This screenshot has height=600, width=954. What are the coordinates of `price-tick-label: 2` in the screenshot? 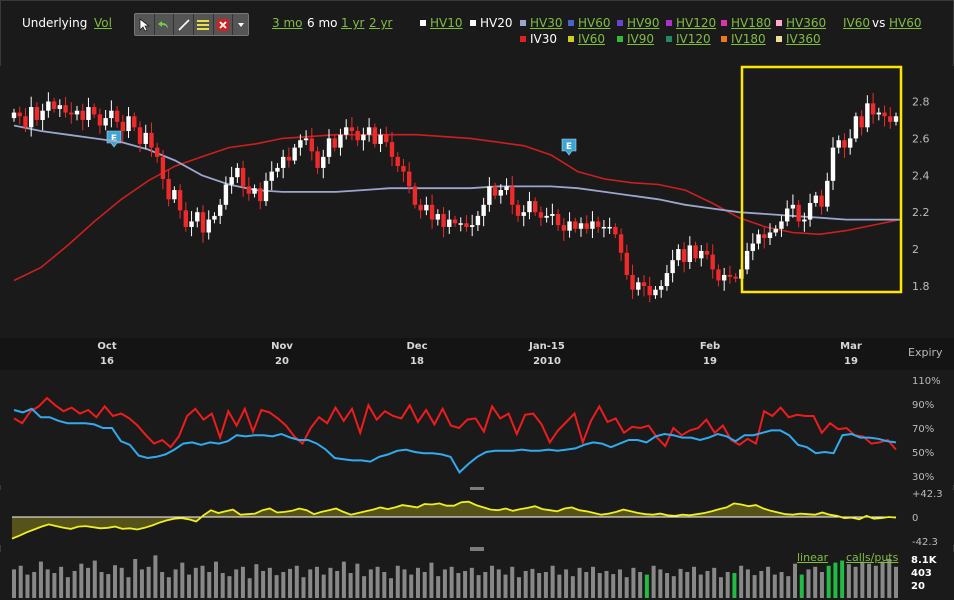 It's located at (915, 249).